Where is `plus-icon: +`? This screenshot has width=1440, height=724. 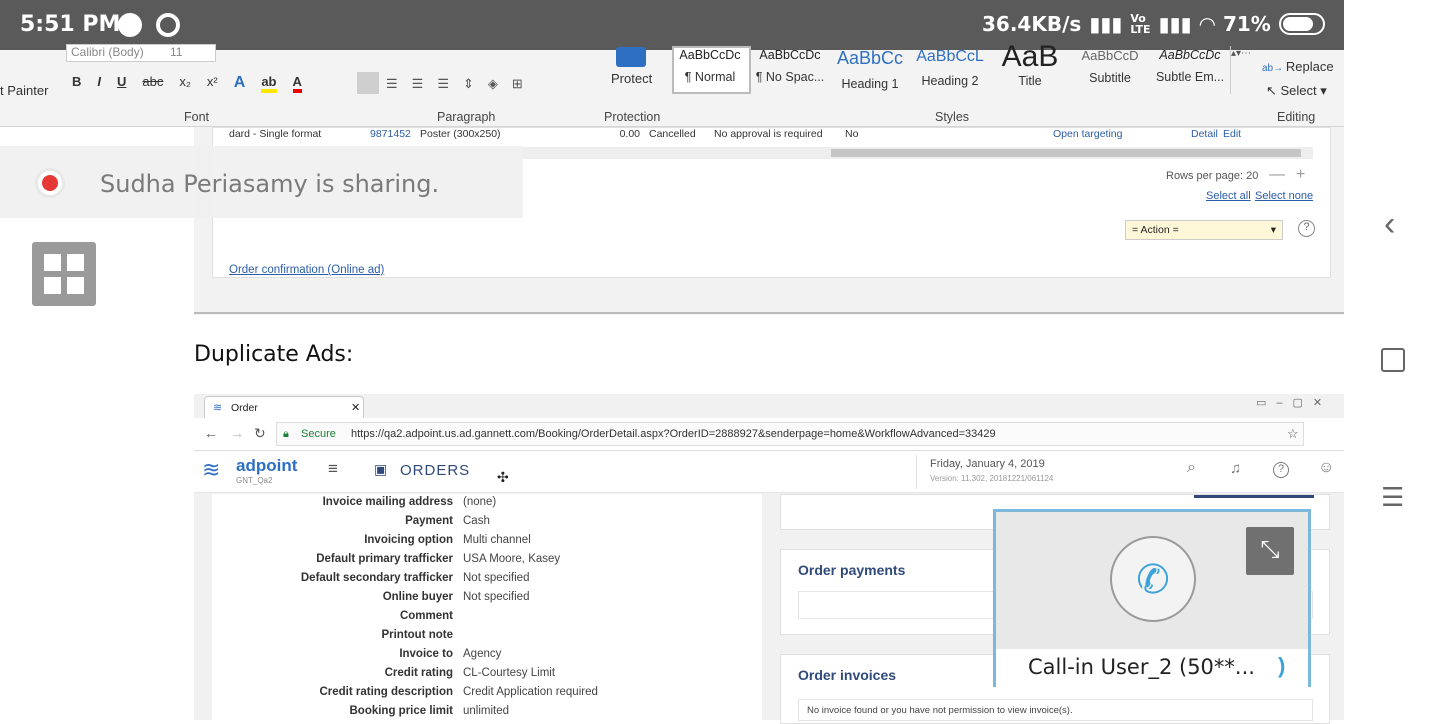 plus-icon: + is located at coordinates (1300, 175).